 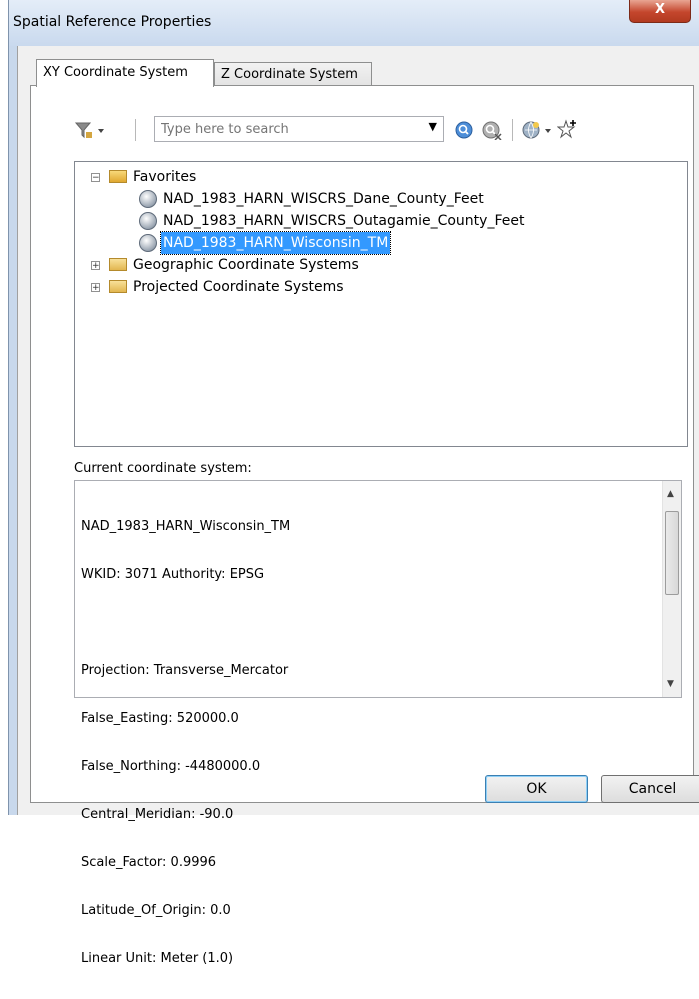 I want to click on tree-node-geographic: + Geographic Coordinate Systems, so click(x=375, y=265).